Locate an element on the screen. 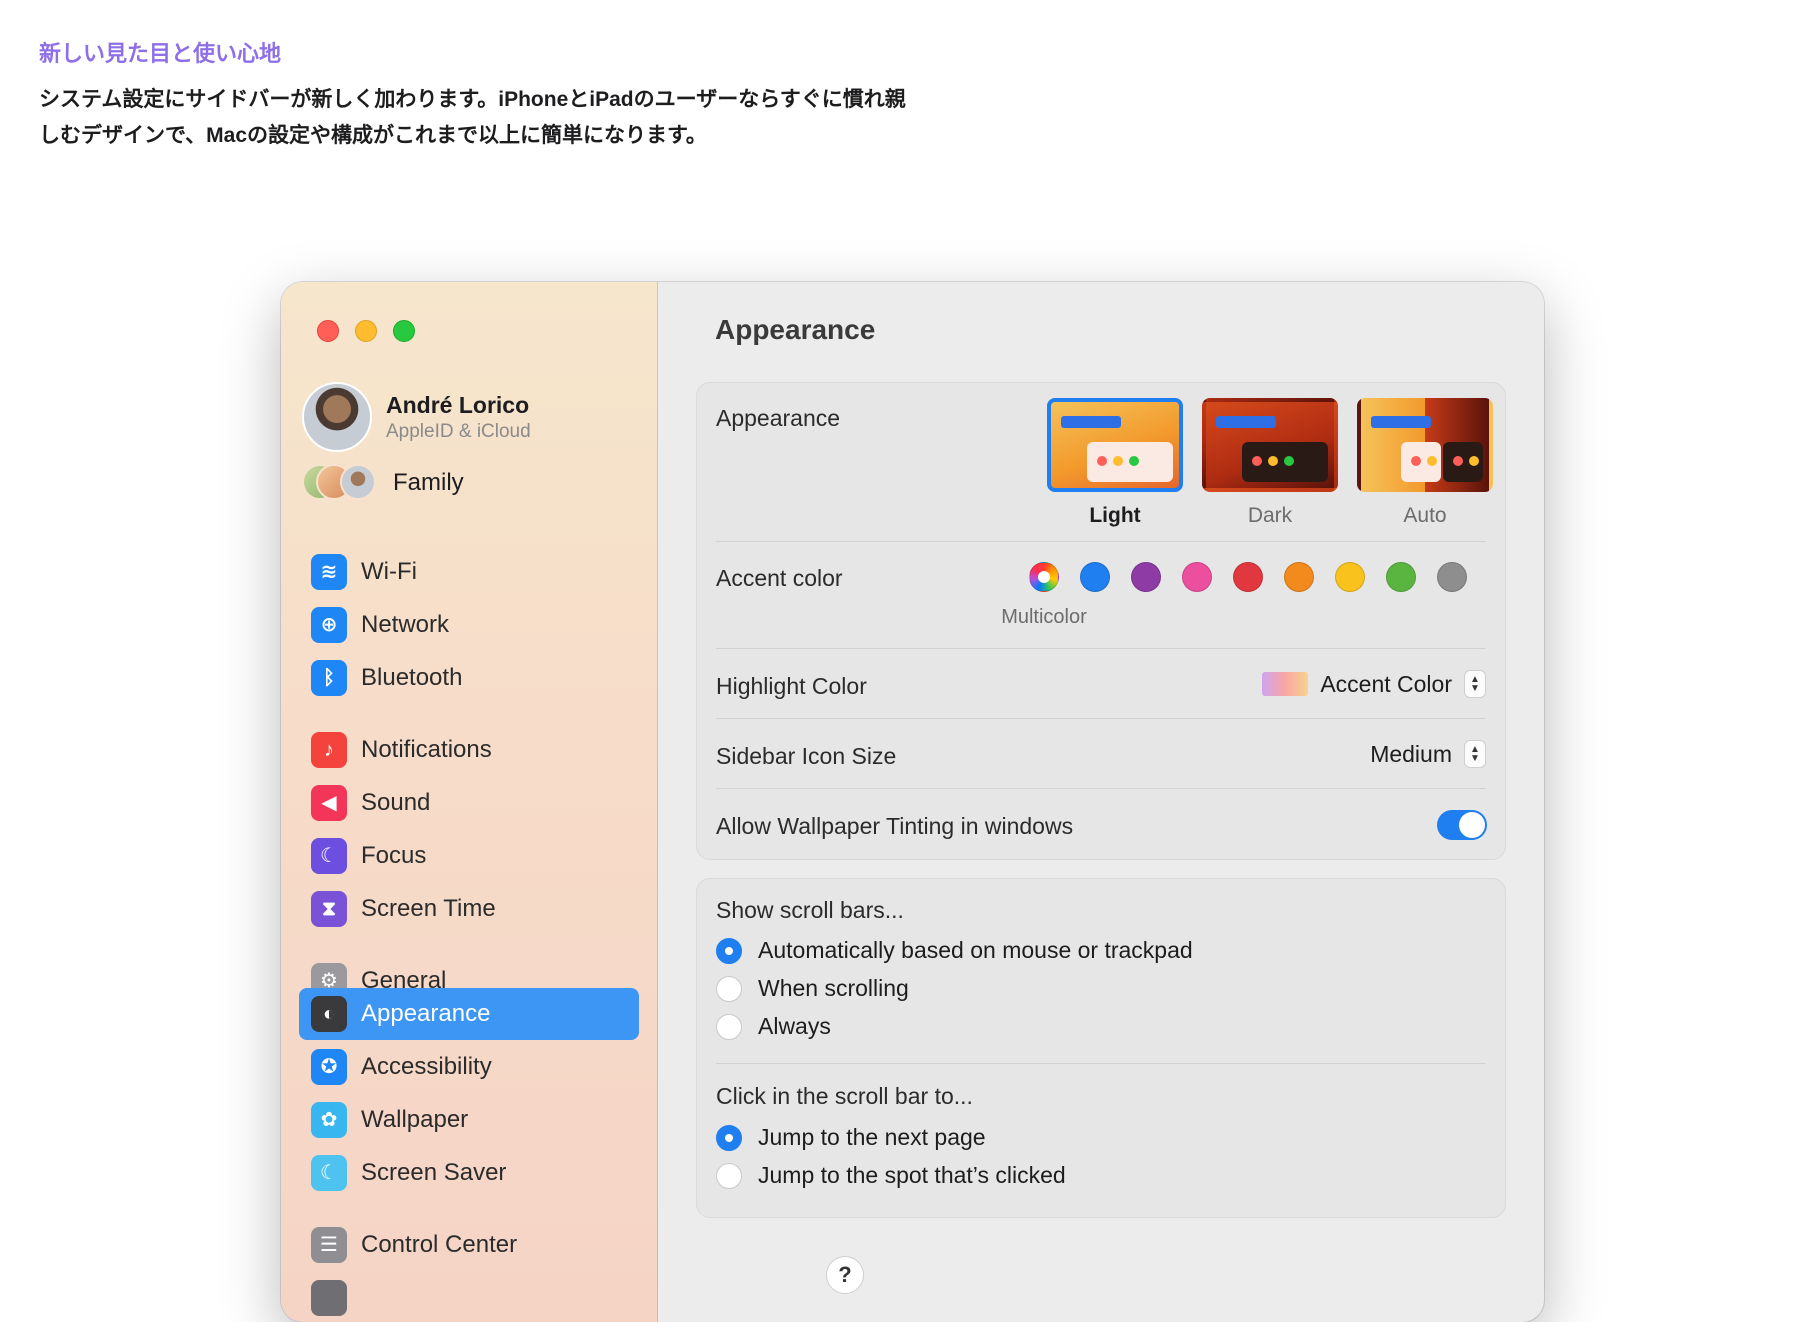  minimize-button is located at coordinates (366, 331).